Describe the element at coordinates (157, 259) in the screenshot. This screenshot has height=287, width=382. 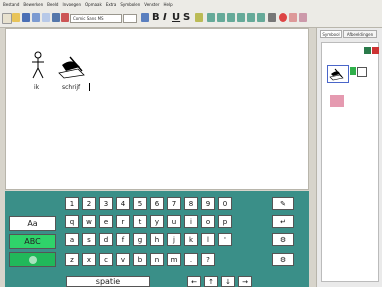
I see `key-3-5: n` at that location.